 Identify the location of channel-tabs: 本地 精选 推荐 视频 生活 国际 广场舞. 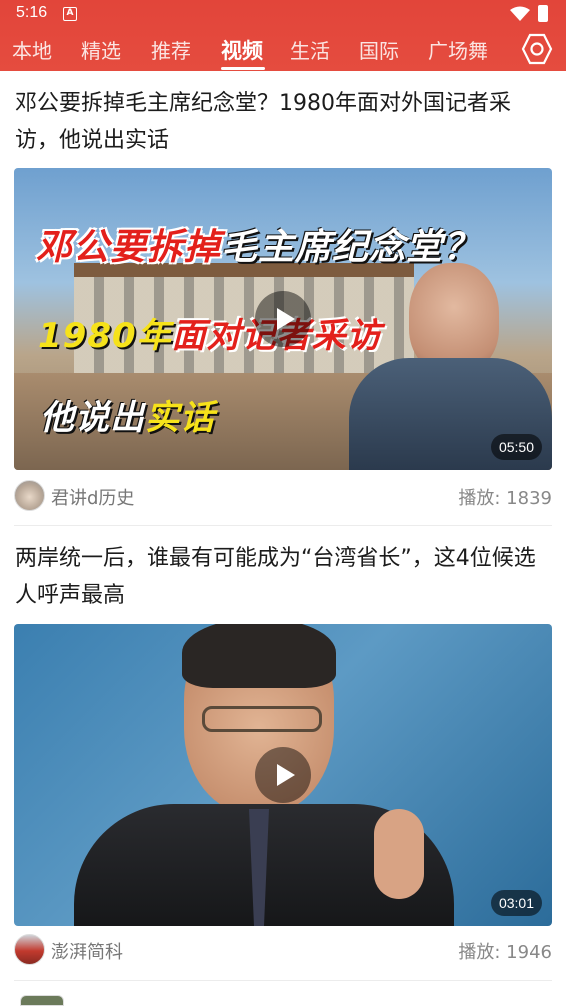
(283, 50).